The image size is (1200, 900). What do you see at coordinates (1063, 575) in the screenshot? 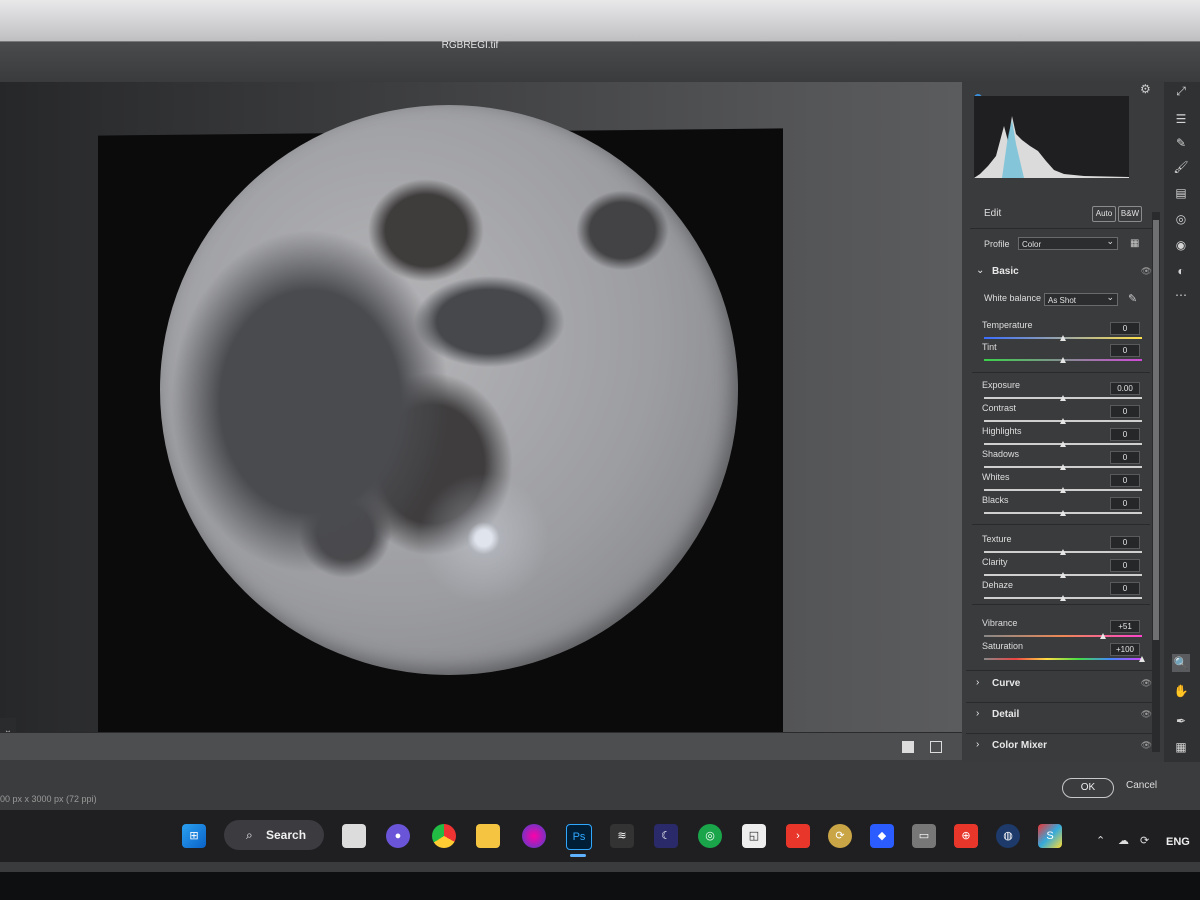
I see `clarity-slider-thumb` at bounding box center [1063, 575].